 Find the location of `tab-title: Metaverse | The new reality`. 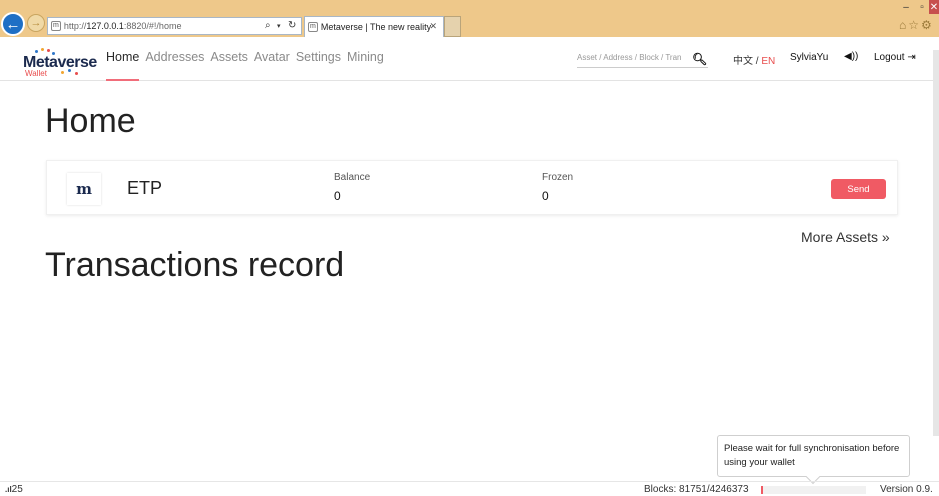

tab-title: Metaverse | The new reality is located at coordinates (376, 27).